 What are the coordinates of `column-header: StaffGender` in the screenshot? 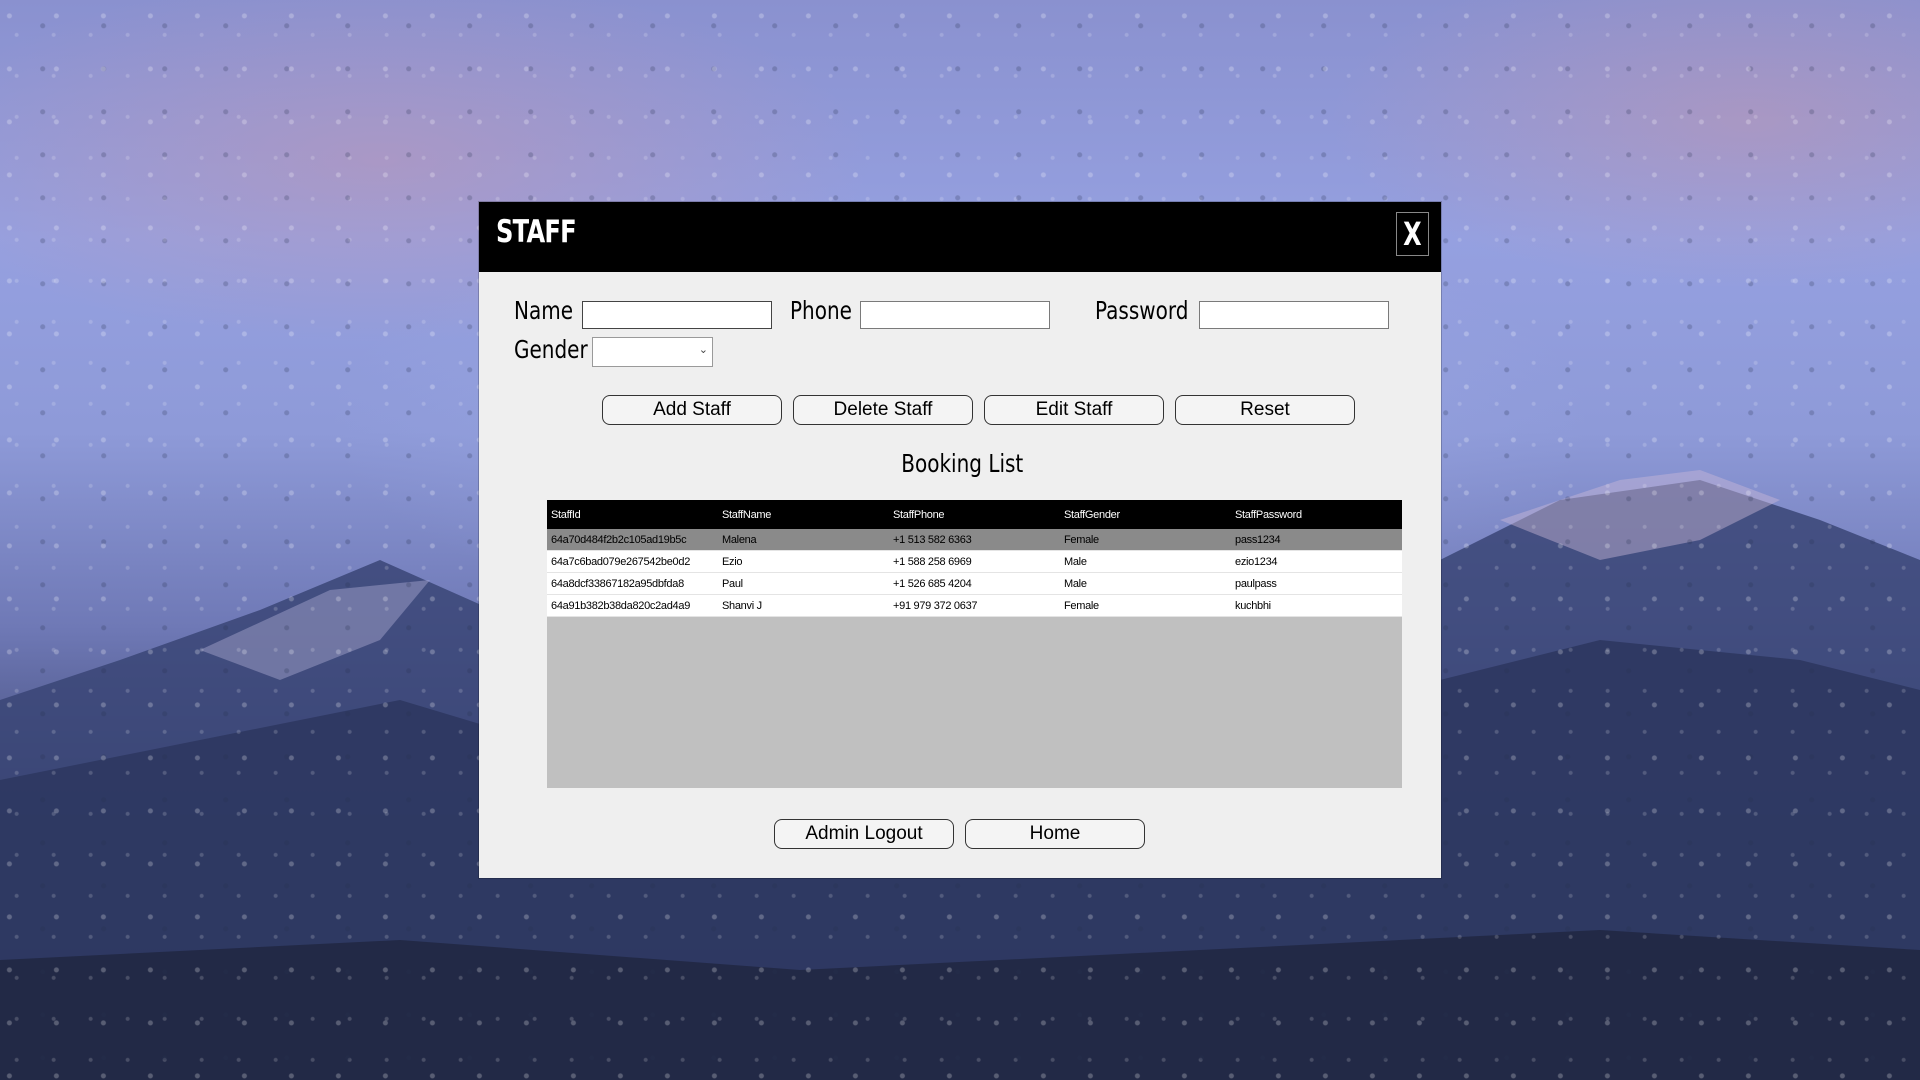 It's located at (1145, 515).